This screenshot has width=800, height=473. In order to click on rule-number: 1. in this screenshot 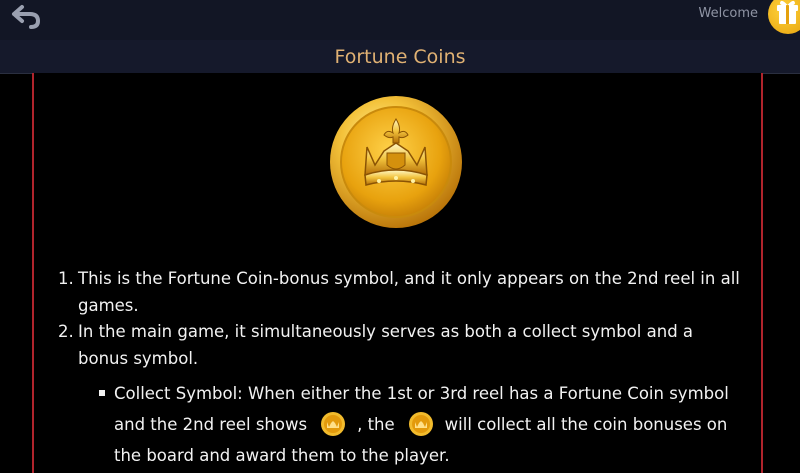, I will do `click(66, 278)`.